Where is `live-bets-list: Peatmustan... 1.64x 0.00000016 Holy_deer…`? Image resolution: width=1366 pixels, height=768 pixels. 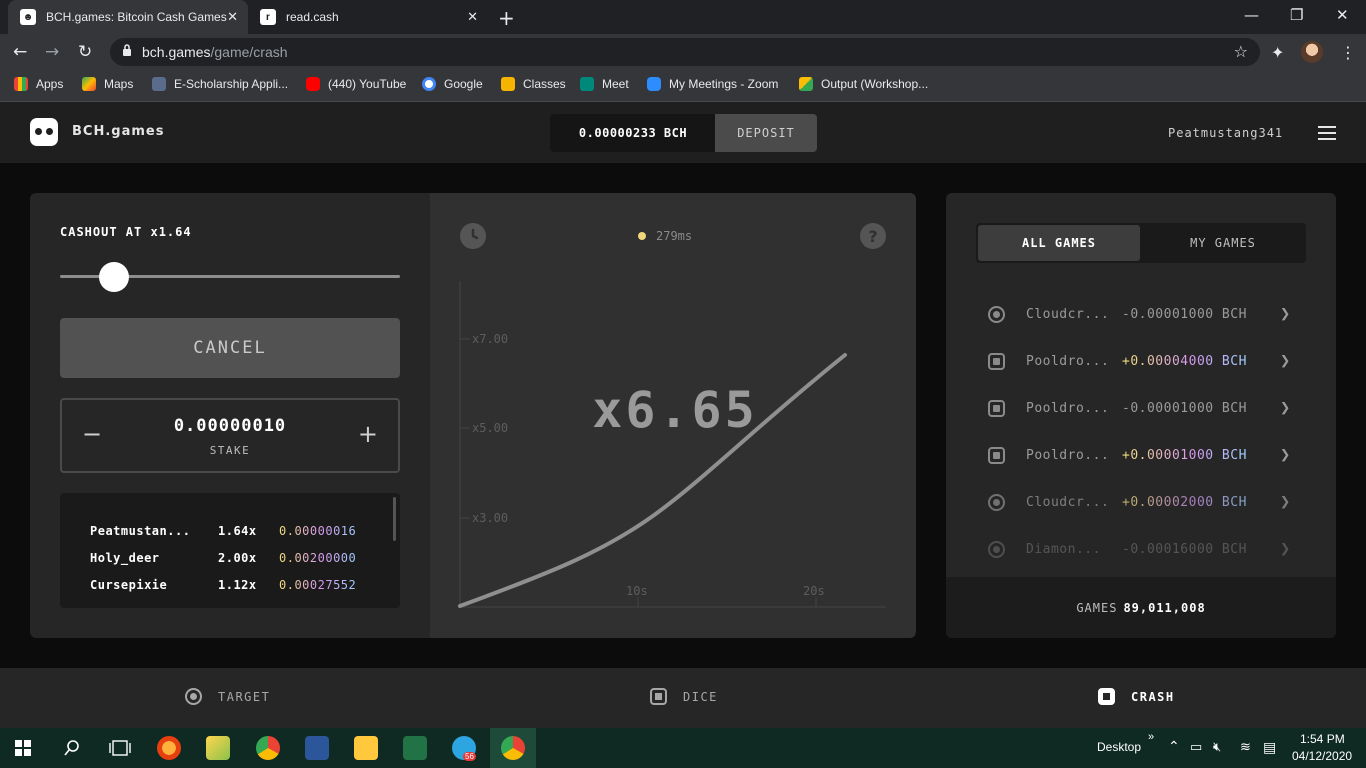
live-bets-list: Peatmustan... 1.64x 0.00000016 Holy_deer… is located at coordinates (230, 550).